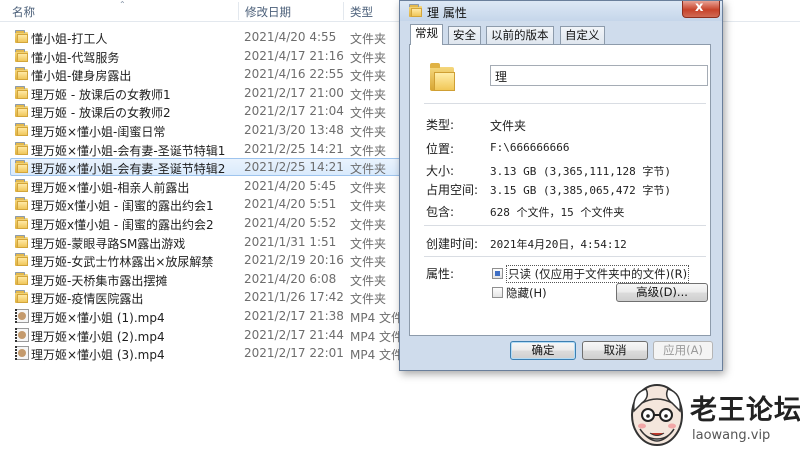  What do you see at coordinates (508, 126) in the screenshot?
I see `type-value: 文件夹` at bounding box center [508, 126].